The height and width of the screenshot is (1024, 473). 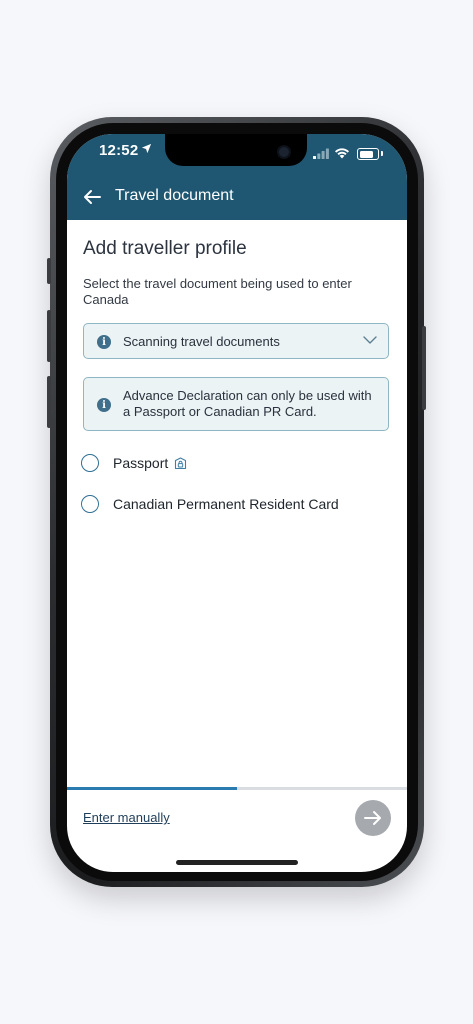 I want to click on arrow-left-icon, so click(x=92, y=197).